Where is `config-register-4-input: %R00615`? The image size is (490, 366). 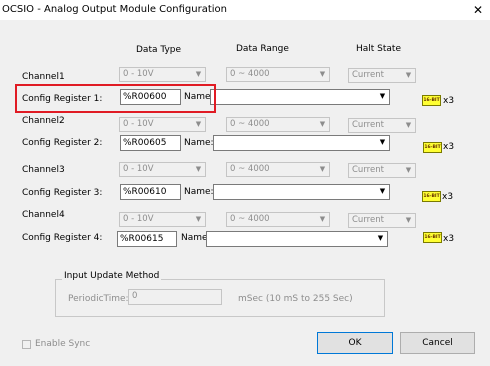
config-register-4-input: %R00615 is located at coordinates (147, 239).